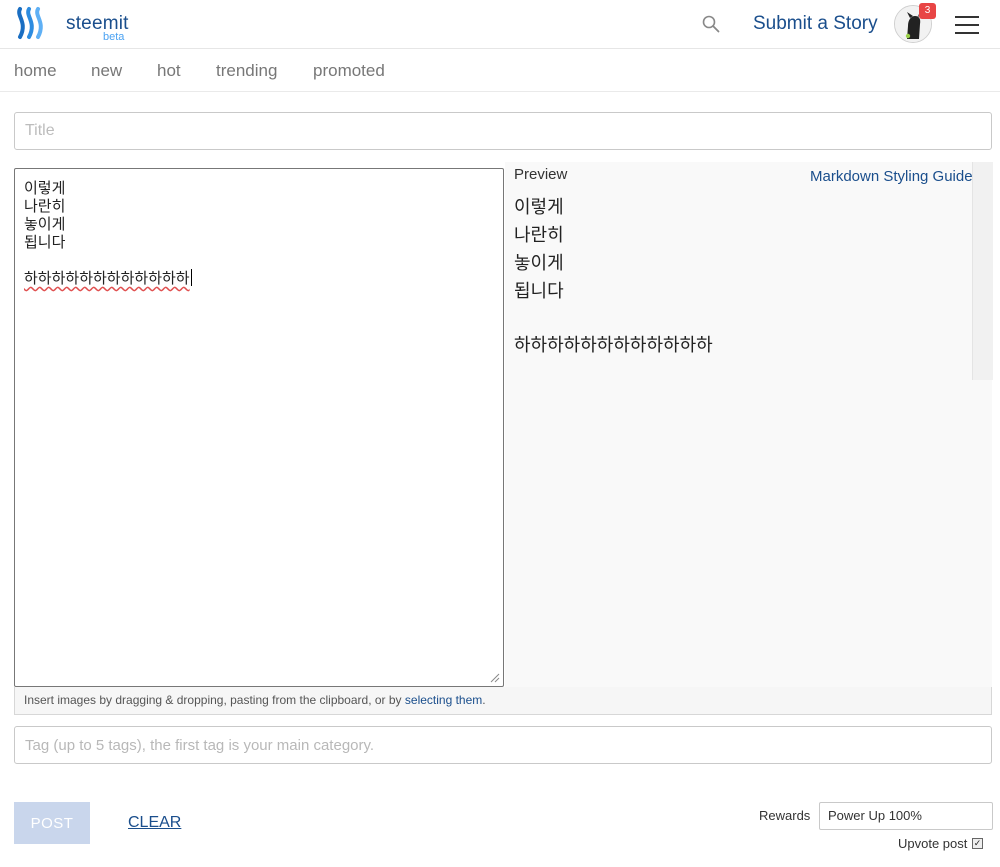  I want to click on menu-hamburger-icon, so click(967, 25).